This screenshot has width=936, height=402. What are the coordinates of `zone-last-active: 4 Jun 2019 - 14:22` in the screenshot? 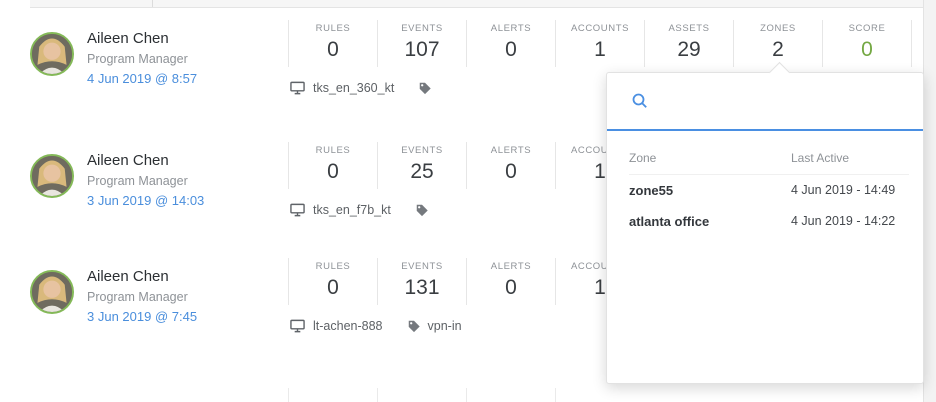 It's located at (843, 221).